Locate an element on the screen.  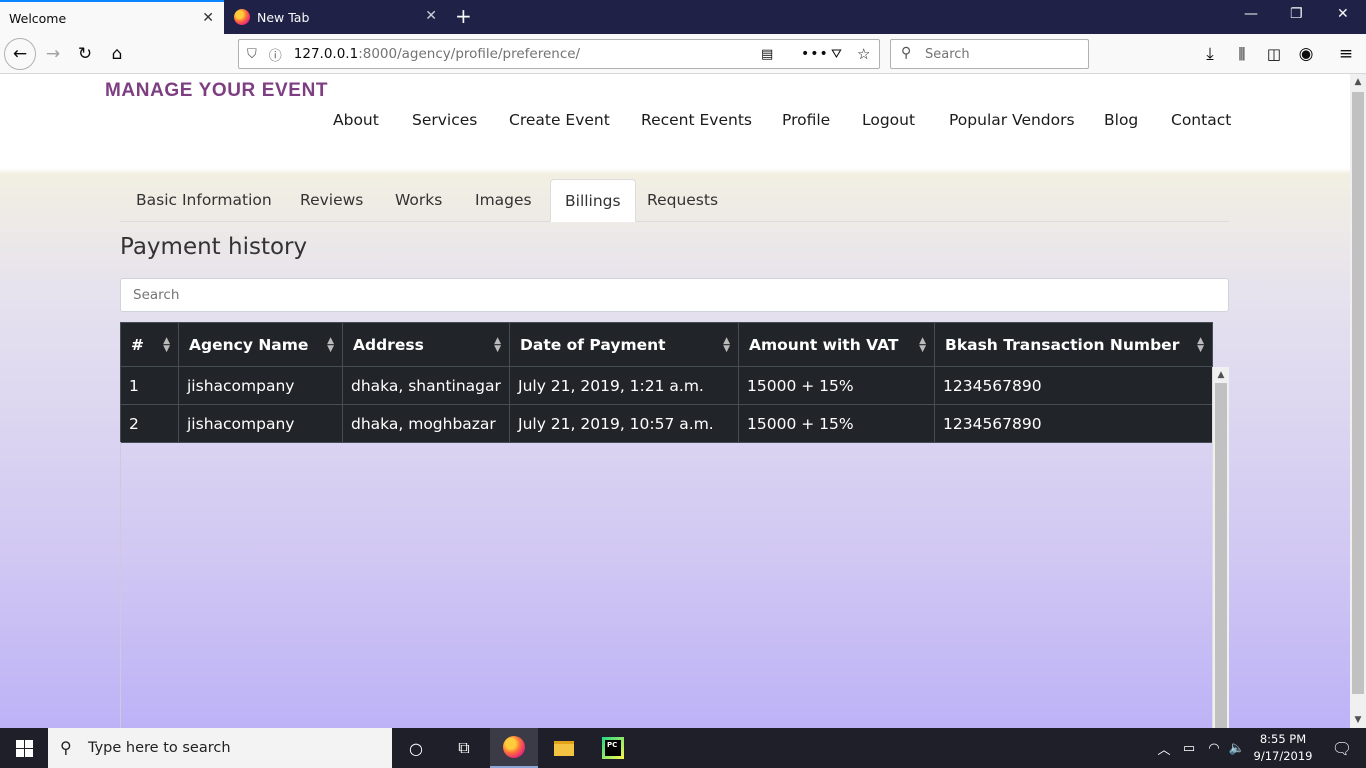
tab-welcome: Welcome ✕ is located at coordinates (112, 17).